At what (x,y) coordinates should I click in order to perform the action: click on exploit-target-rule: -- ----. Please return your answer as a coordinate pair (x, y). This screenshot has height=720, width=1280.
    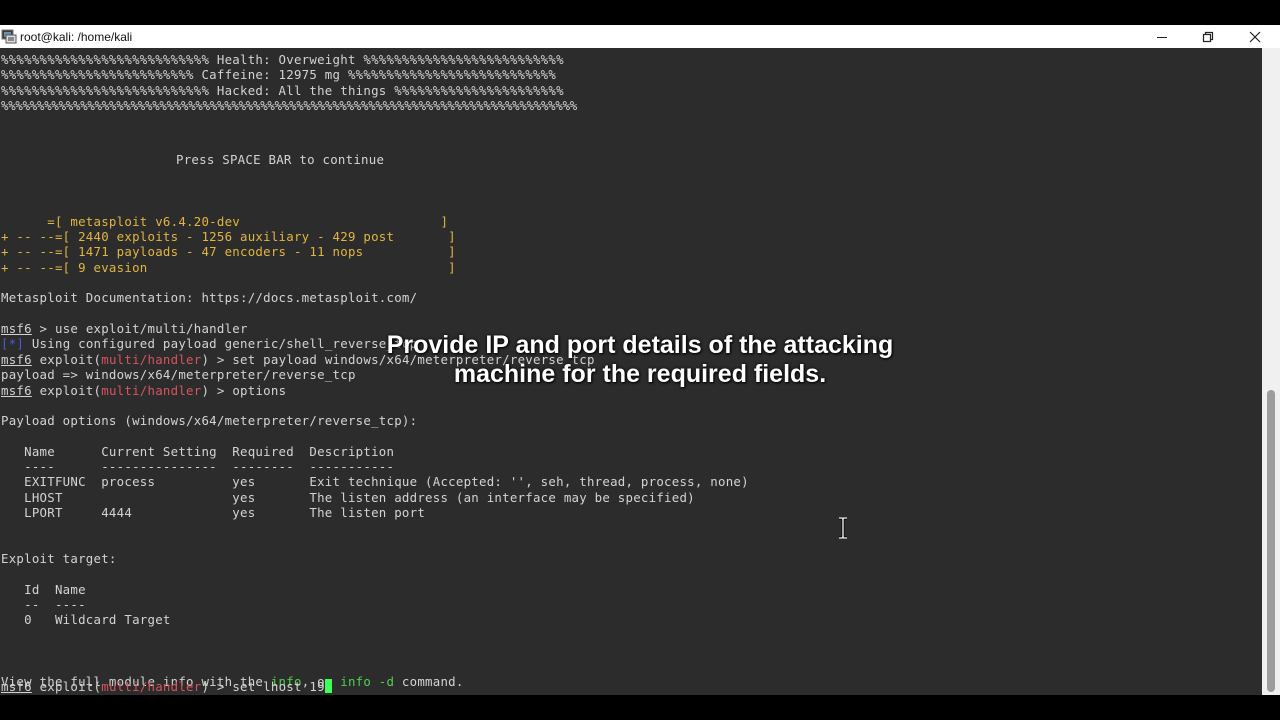
    Looking at the image, I should click on (43, 604).